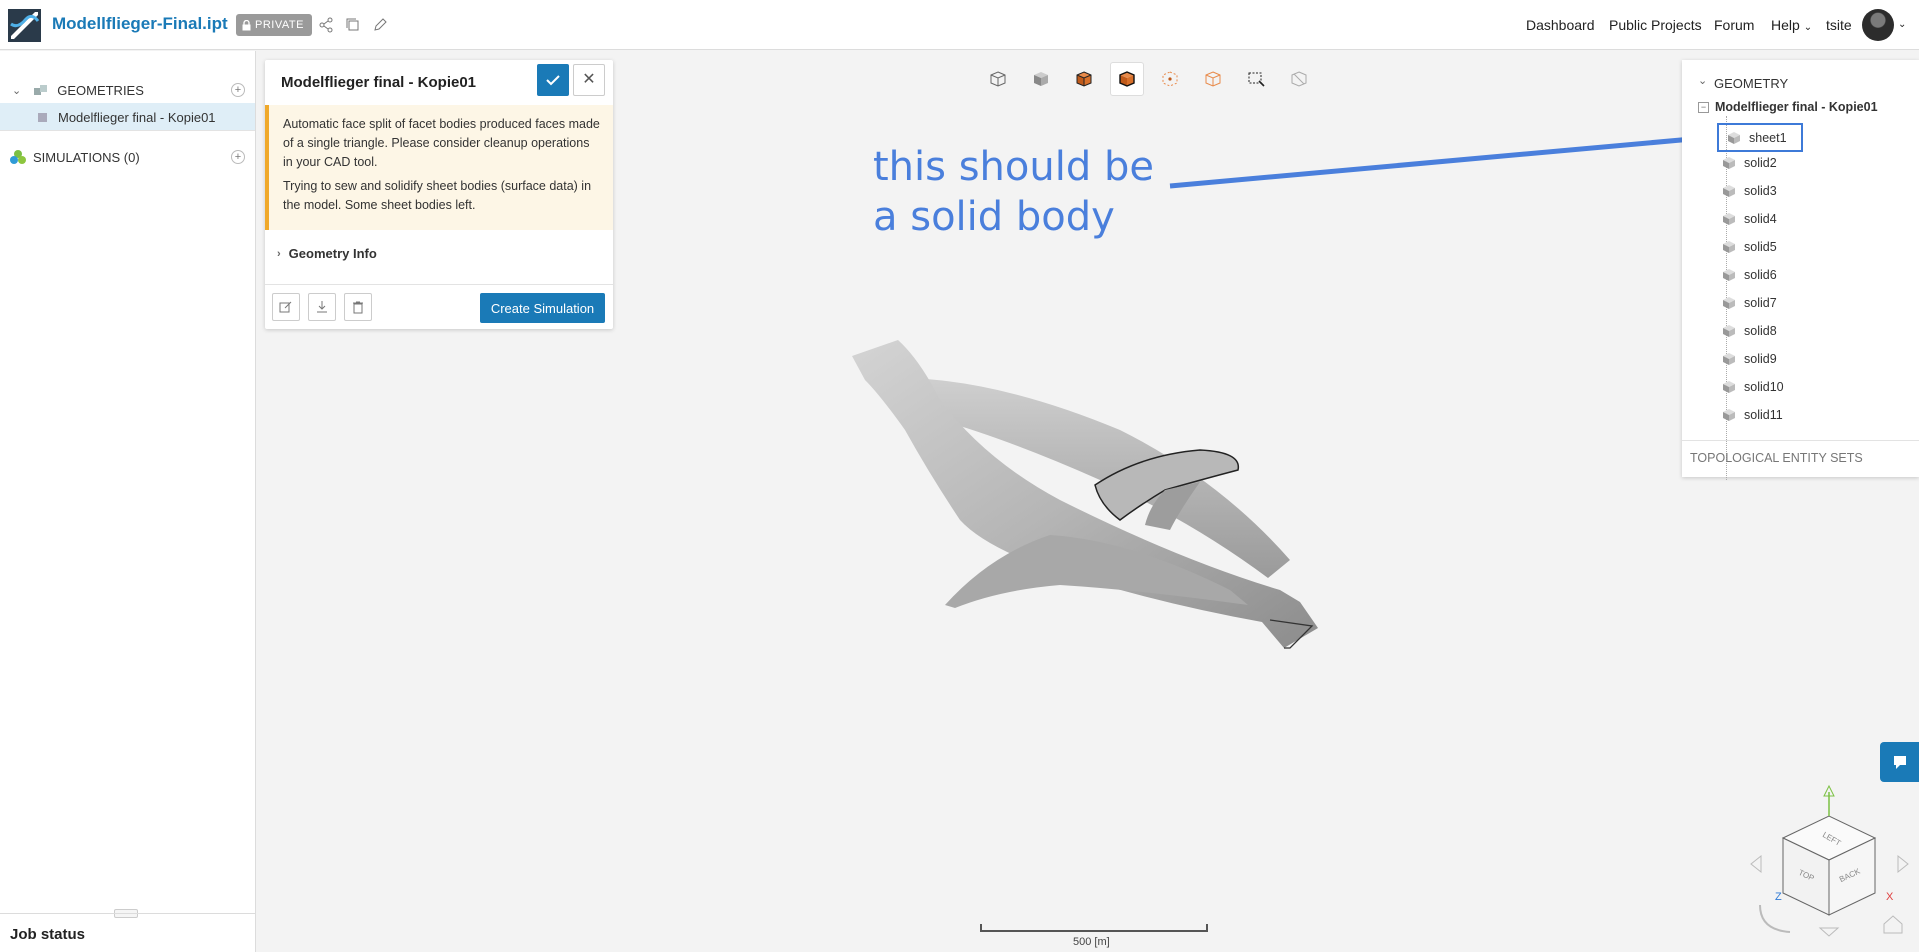  I want to click on body-item-solid10: solid10, so click(1753, 387).